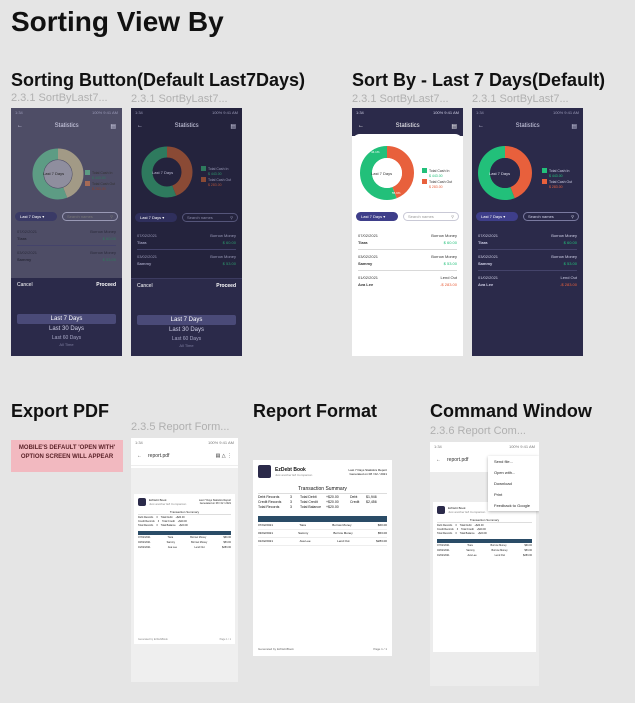  I want to click on status-indicators: 100% 9:41 AM, so click(224, 112).